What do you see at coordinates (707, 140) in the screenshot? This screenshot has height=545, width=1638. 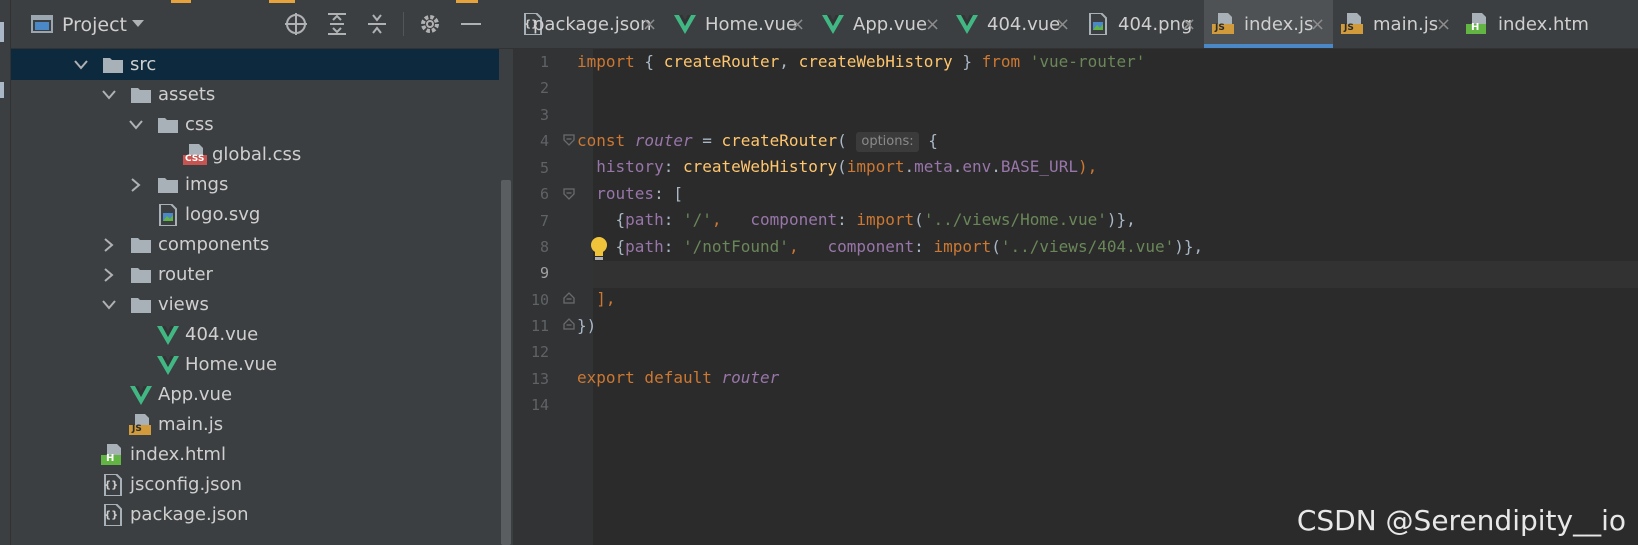 I see `code-text: =` at bounding box center [707, 140].